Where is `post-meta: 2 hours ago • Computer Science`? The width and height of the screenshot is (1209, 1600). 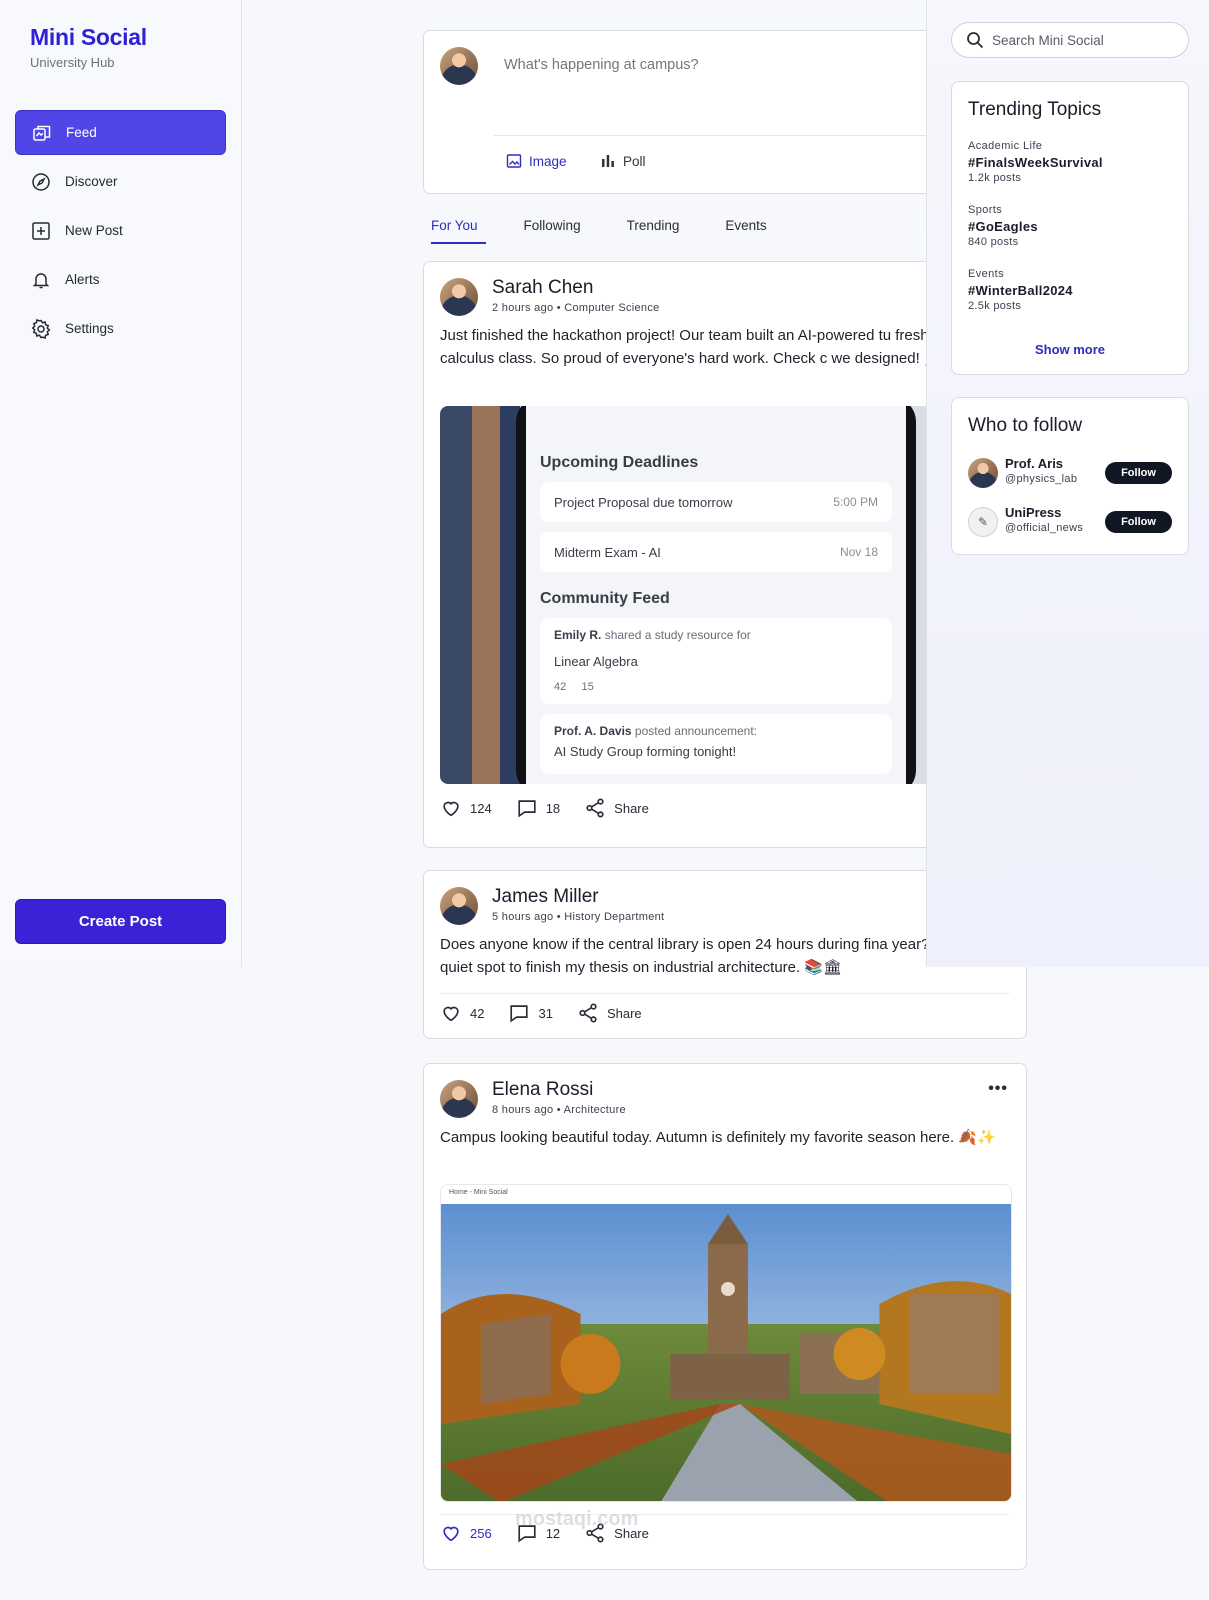
post-meta: 2 hours ago • Computer Science is located at coordinates (576, 308).